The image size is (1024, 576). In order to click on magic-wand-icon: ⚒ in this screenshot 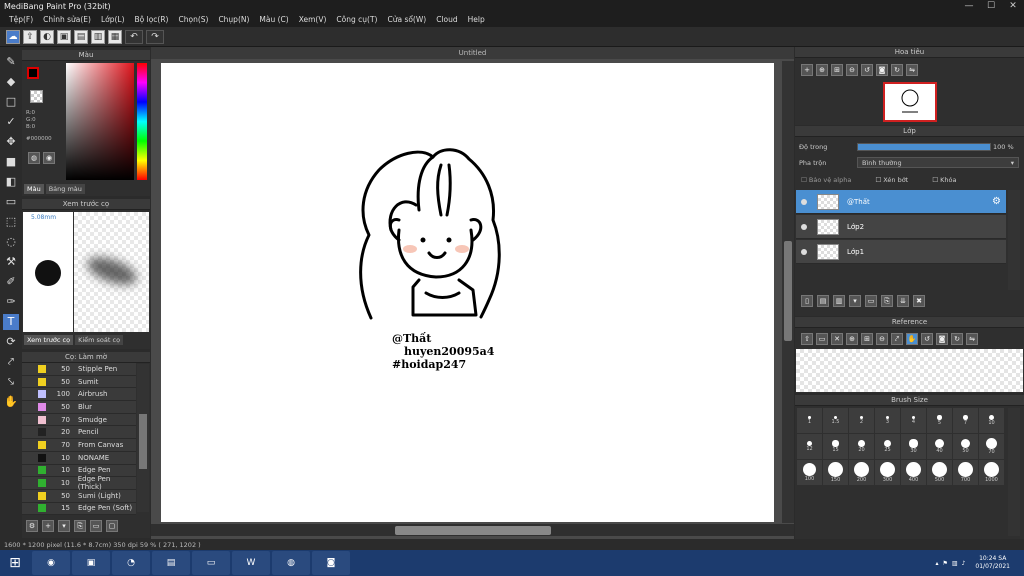, I will do `click(11, 262)`.